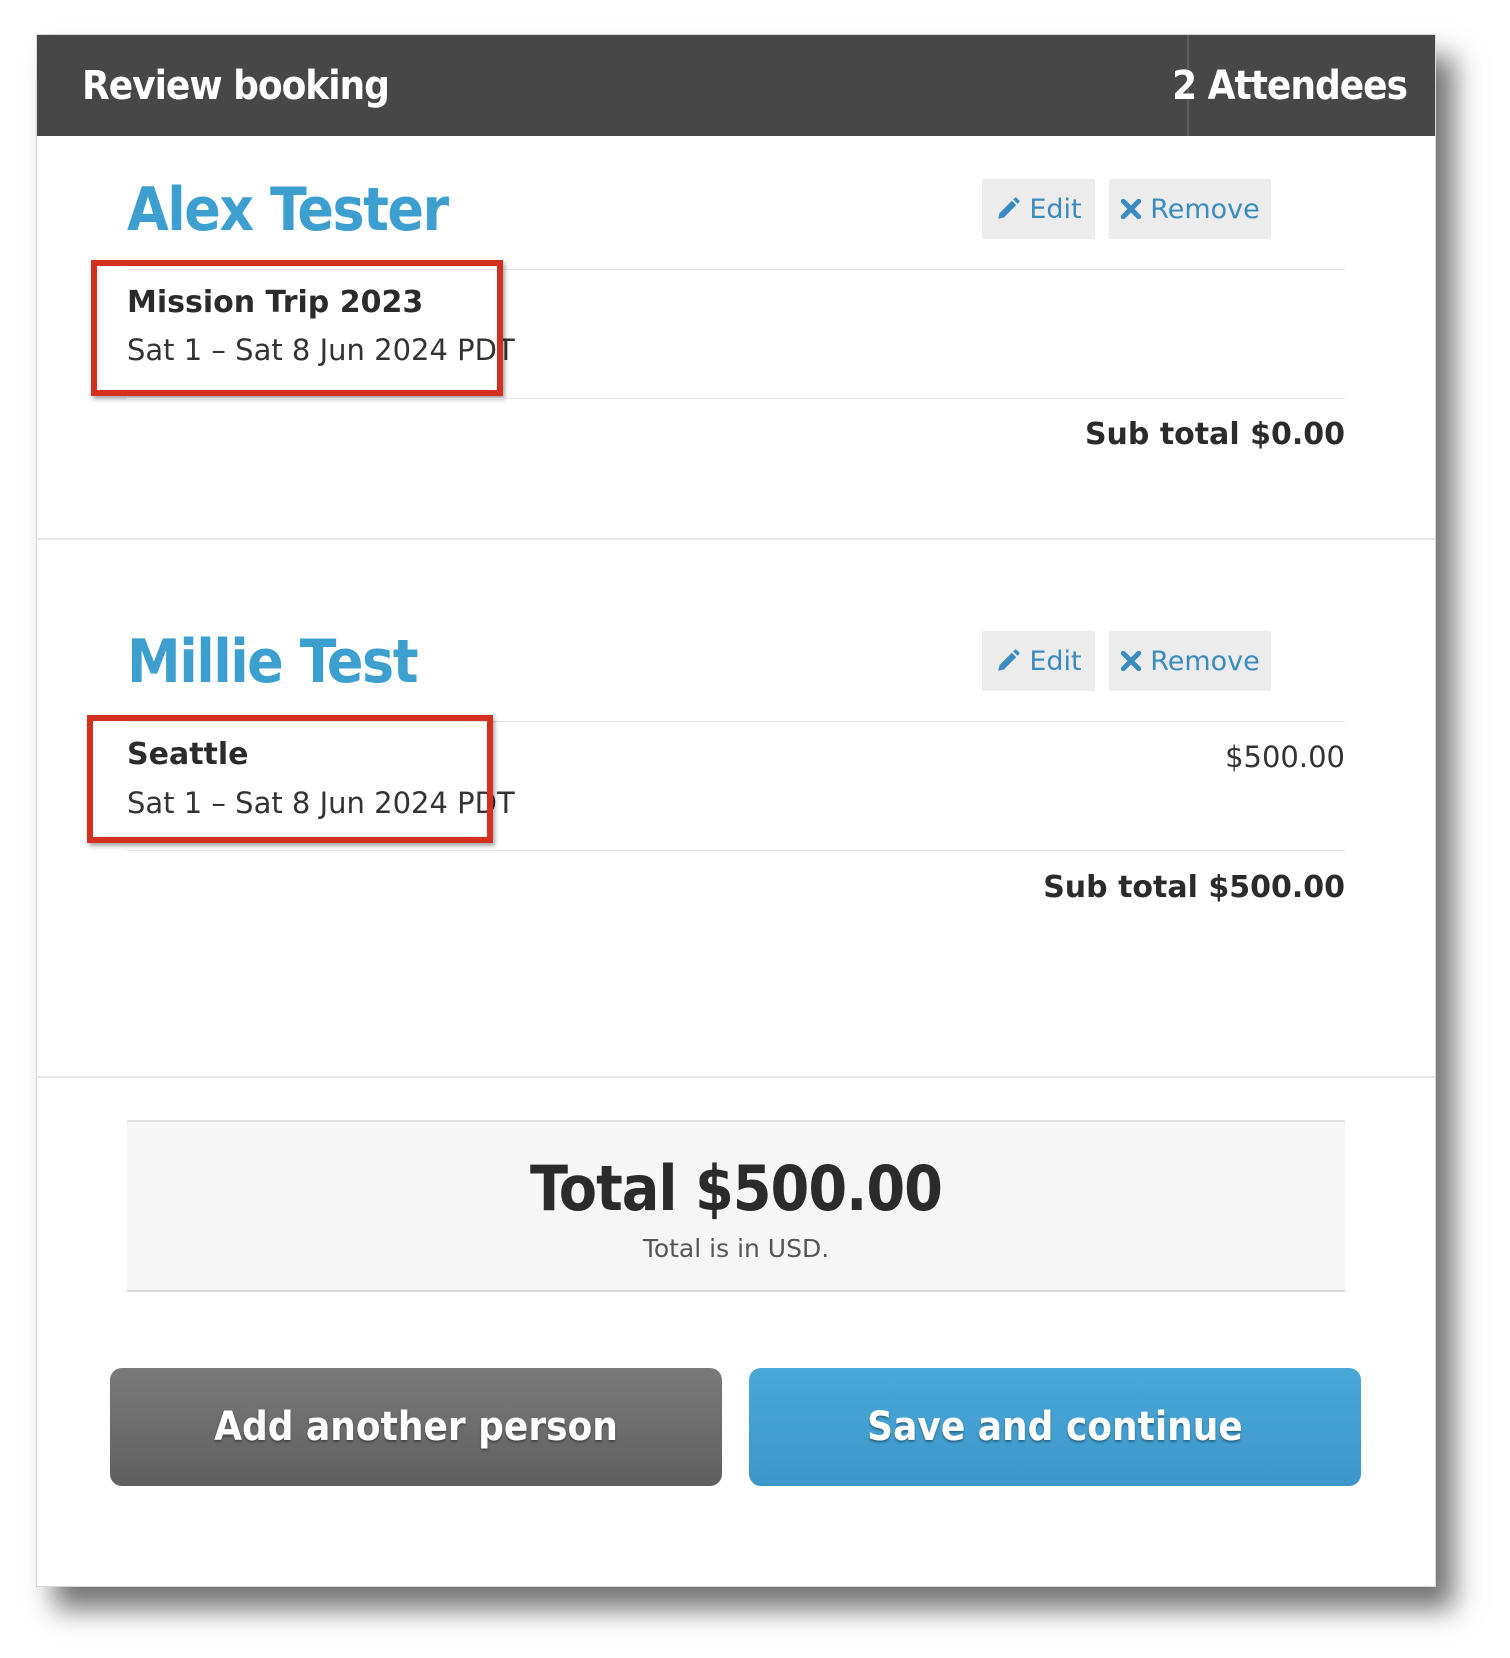  What do you see at coordinates (1055, 1427) in the screenshot?
I see `save-and-continue-button: Save and continue` at bounding box center [1055, 1427].